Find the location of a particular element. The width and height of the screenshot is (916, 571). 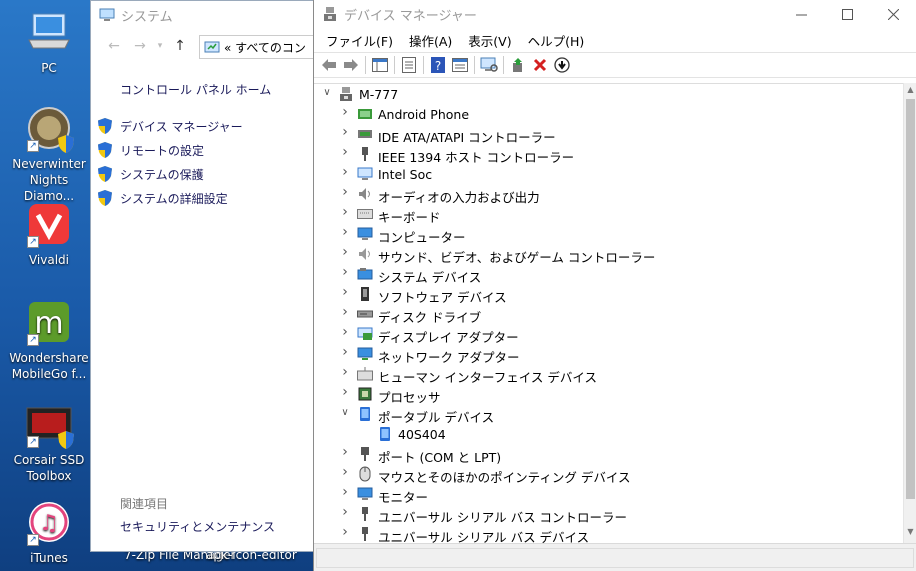

tree-category: › IEEE 1394 ホスト コントローラー is located at coordinates (609, 154).